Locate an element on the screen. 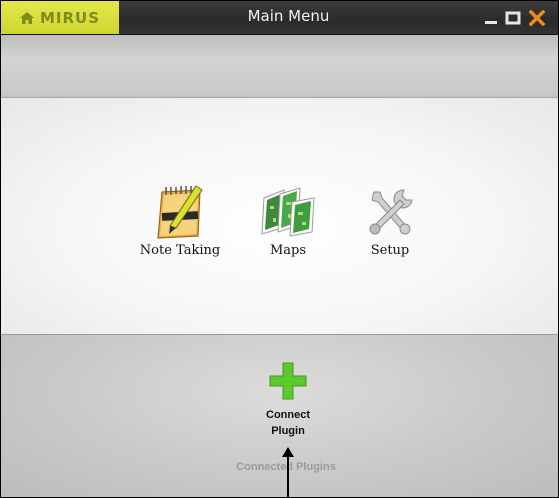  mirus-logo: MIRUS is located at coordinates (60, 17).